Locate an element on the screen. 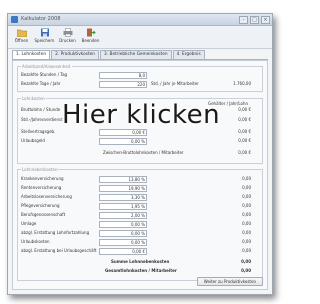 The width and height of the screenshot is (320, 304). save-button: Speichern is located at coordinates (44, 37).